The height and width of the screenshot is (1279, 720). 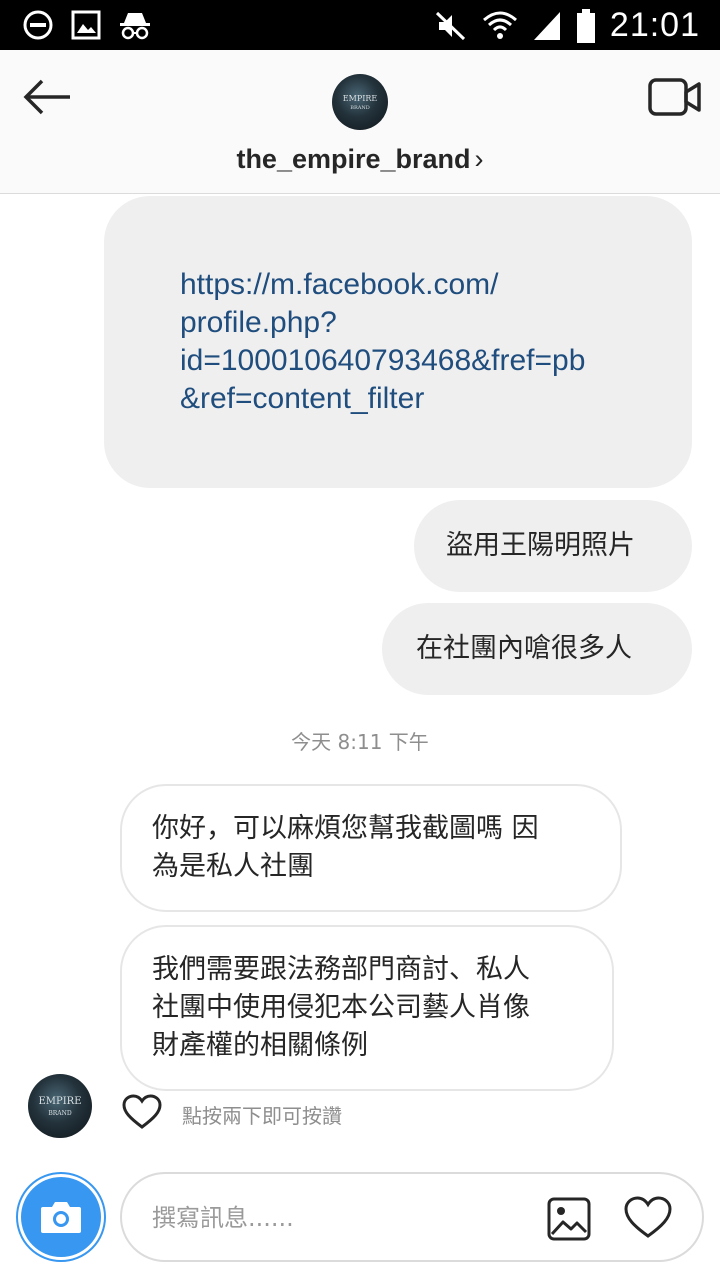 I want to click on like-button, so click(x=142, y=1114).